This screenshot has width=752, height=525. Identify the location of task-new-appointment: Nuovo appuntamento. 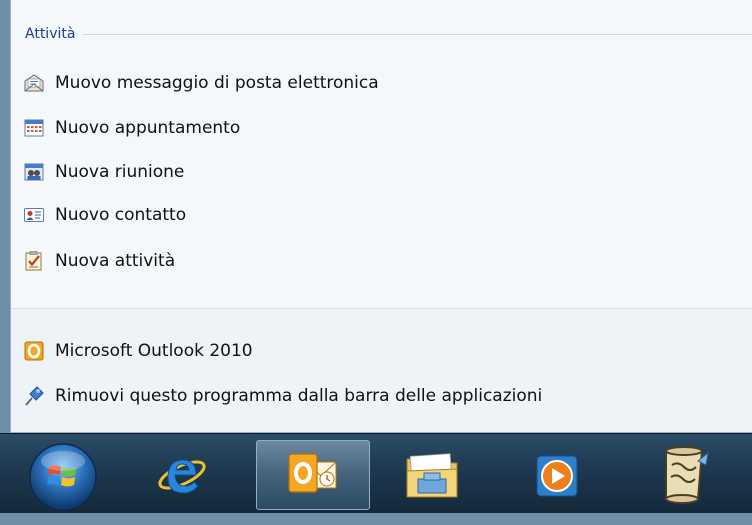
(131, 128).